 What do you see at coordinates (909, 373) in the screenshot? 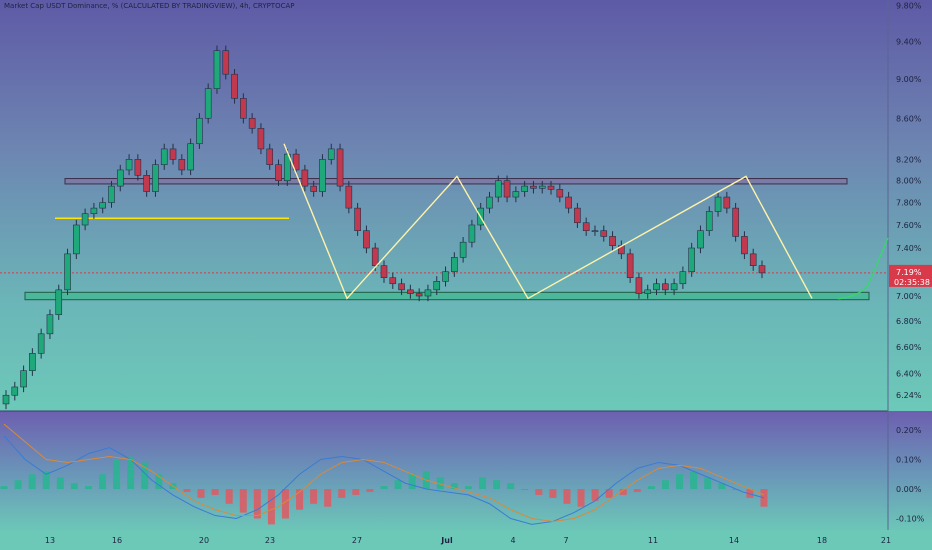
I see `price-tick-label: 6.40%` at bounding box center [909, 373].